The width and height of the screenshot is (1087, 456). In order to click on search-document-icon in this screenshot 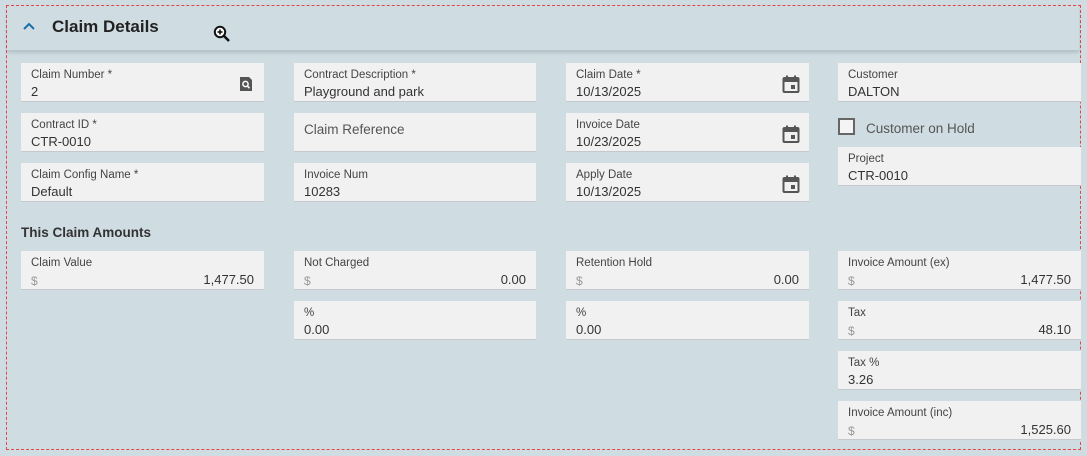, I will do `click(246, 84)`.